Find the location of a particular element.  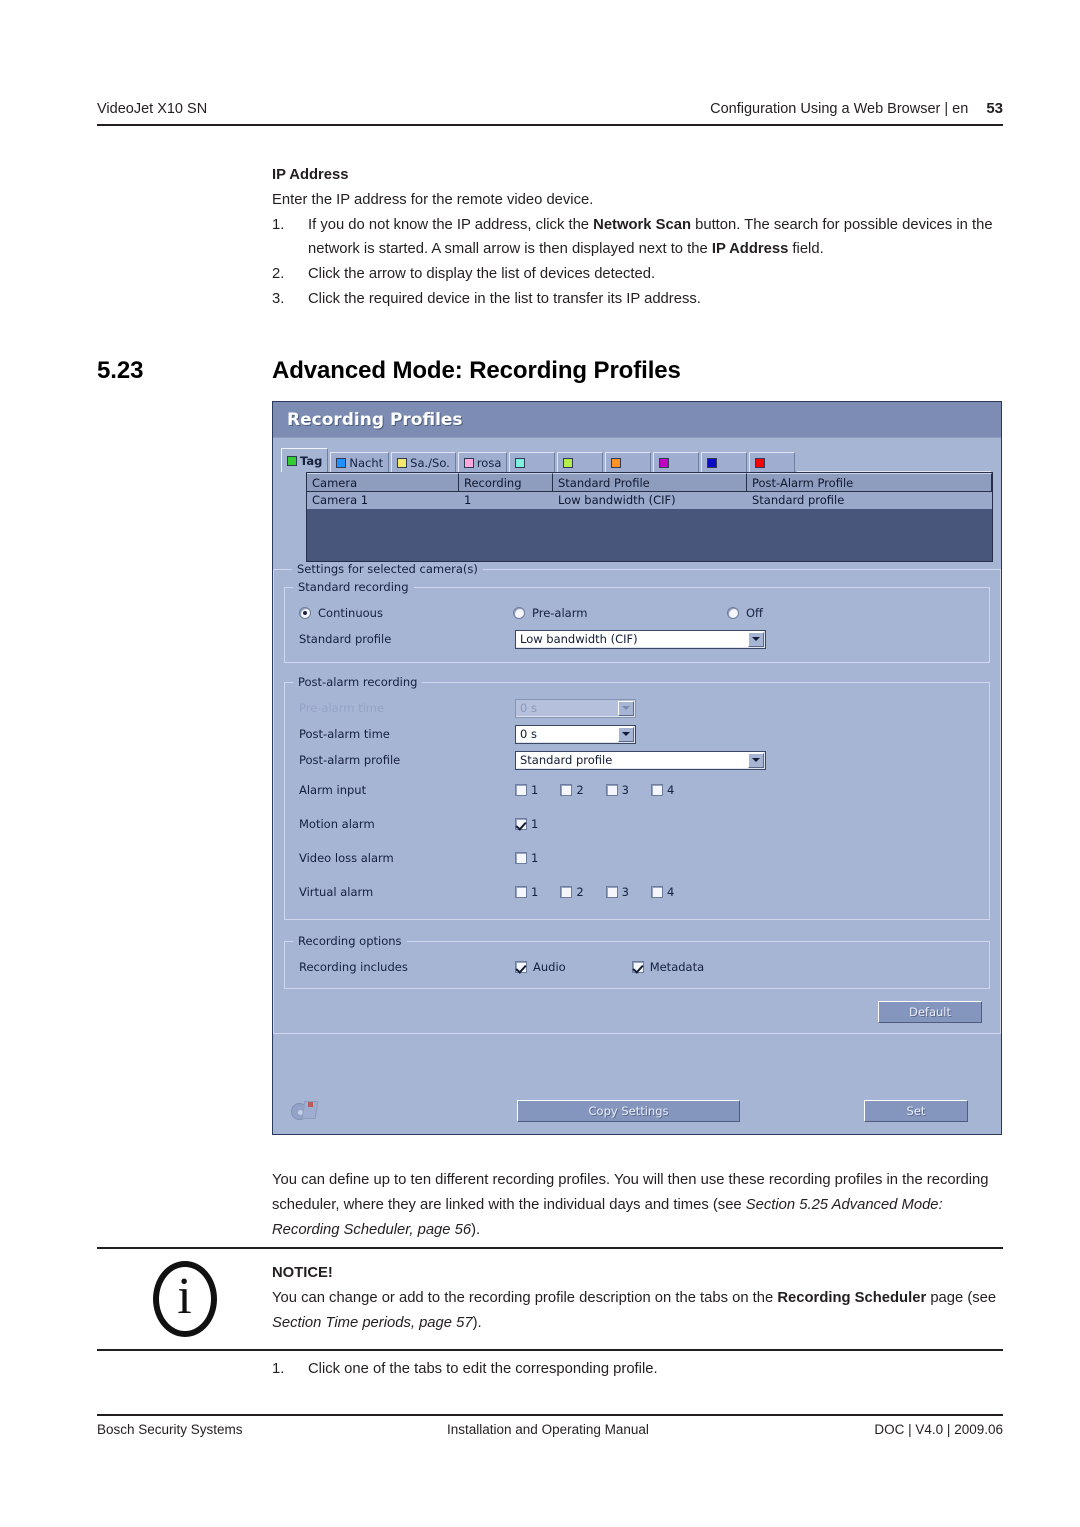

profile-tab-nacht: Nacht is located at coordinates (360, 462).